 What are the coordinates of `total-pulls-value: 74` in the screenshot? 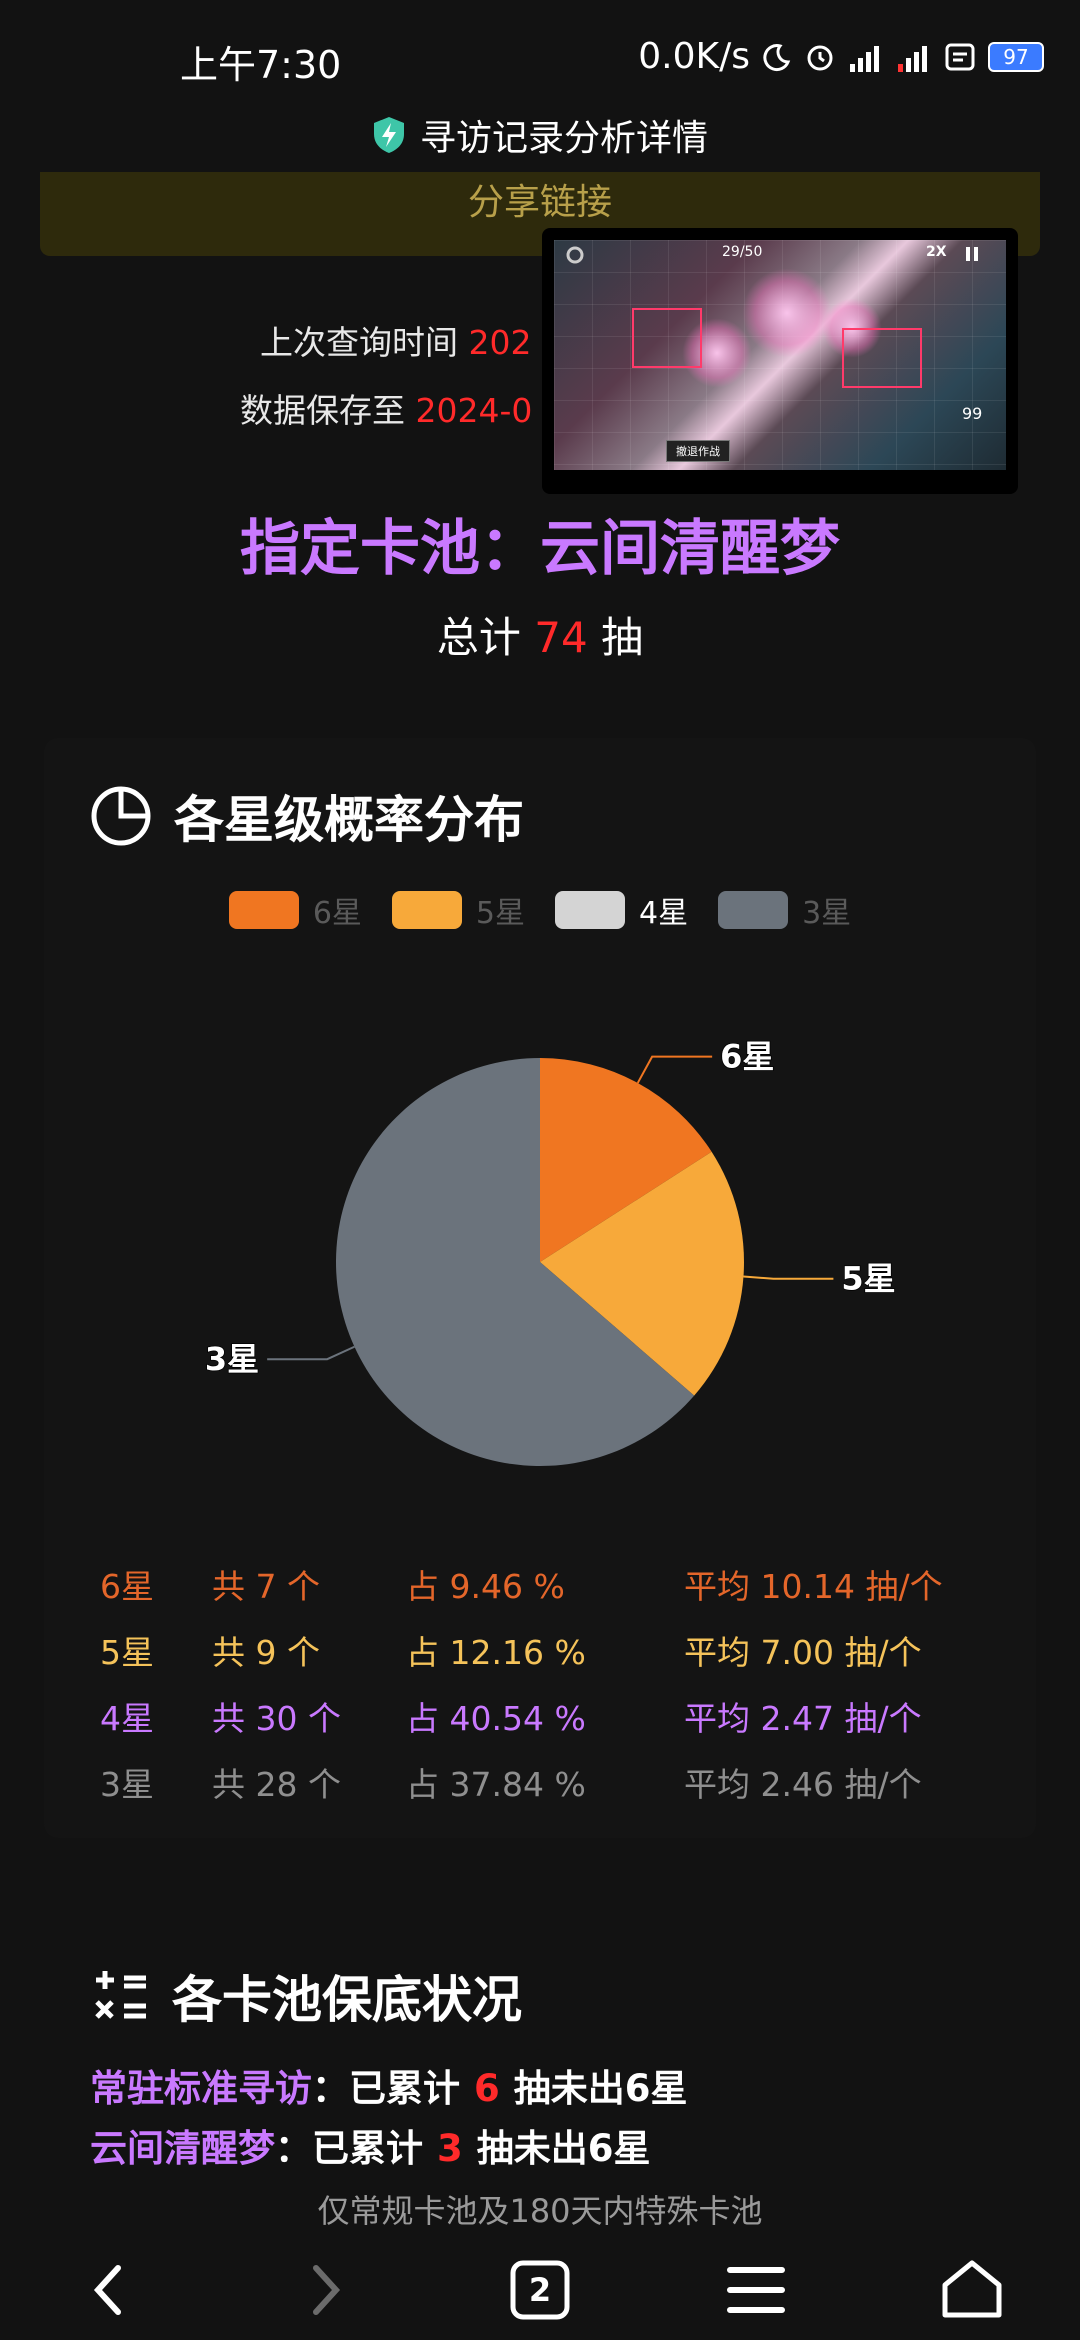 It's located at (561, 637).